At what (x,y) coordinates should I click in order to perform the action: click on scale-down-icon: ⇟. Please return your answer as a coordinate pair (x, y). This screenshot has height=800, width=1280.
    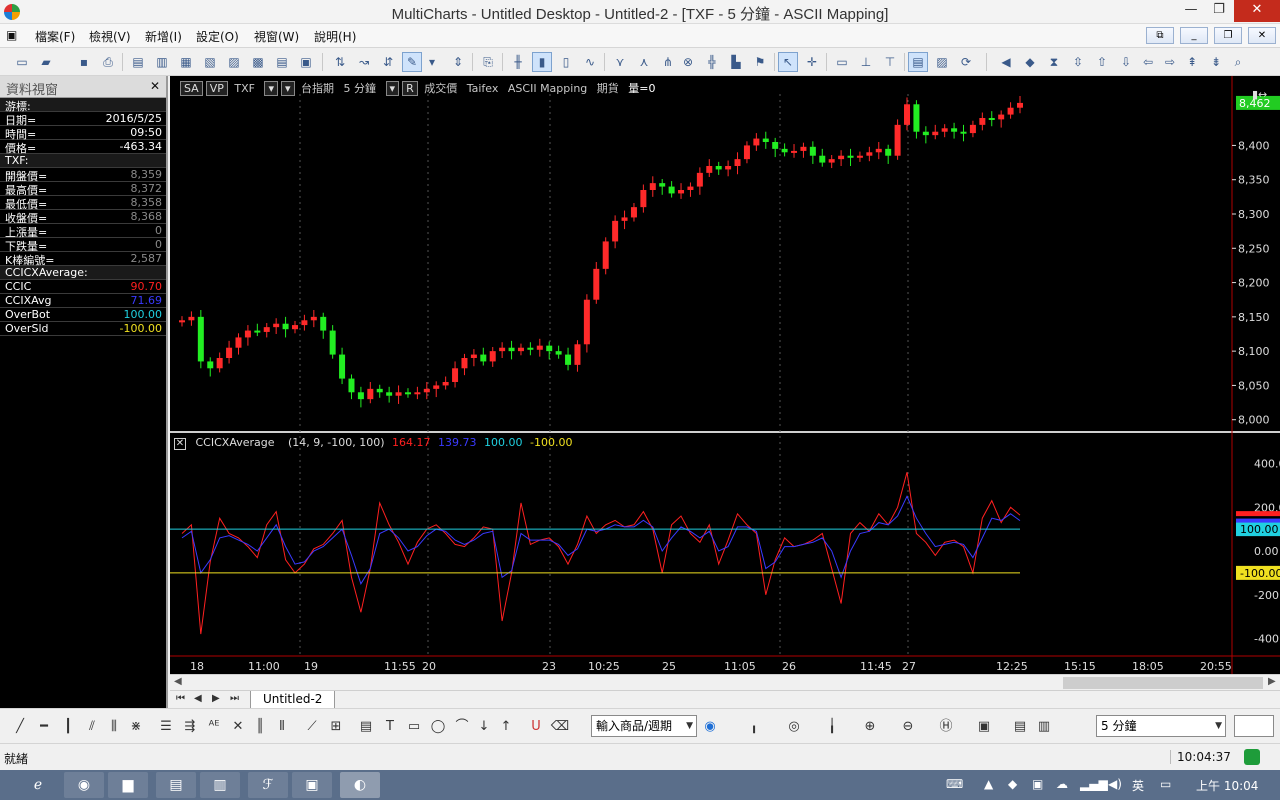
    Looking at the image, I should click on (1216, 62).